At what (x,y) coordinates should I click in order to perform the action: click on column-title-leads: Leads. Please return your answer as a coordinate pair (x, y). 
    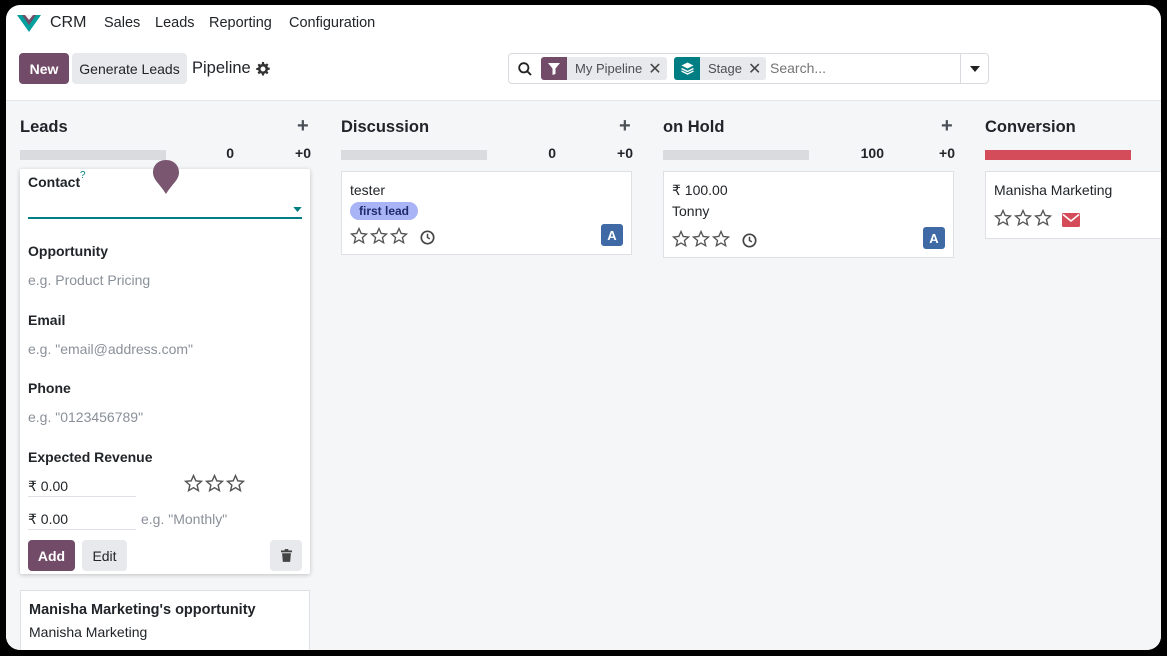
    Looking at the image, I should click on (44, 127).